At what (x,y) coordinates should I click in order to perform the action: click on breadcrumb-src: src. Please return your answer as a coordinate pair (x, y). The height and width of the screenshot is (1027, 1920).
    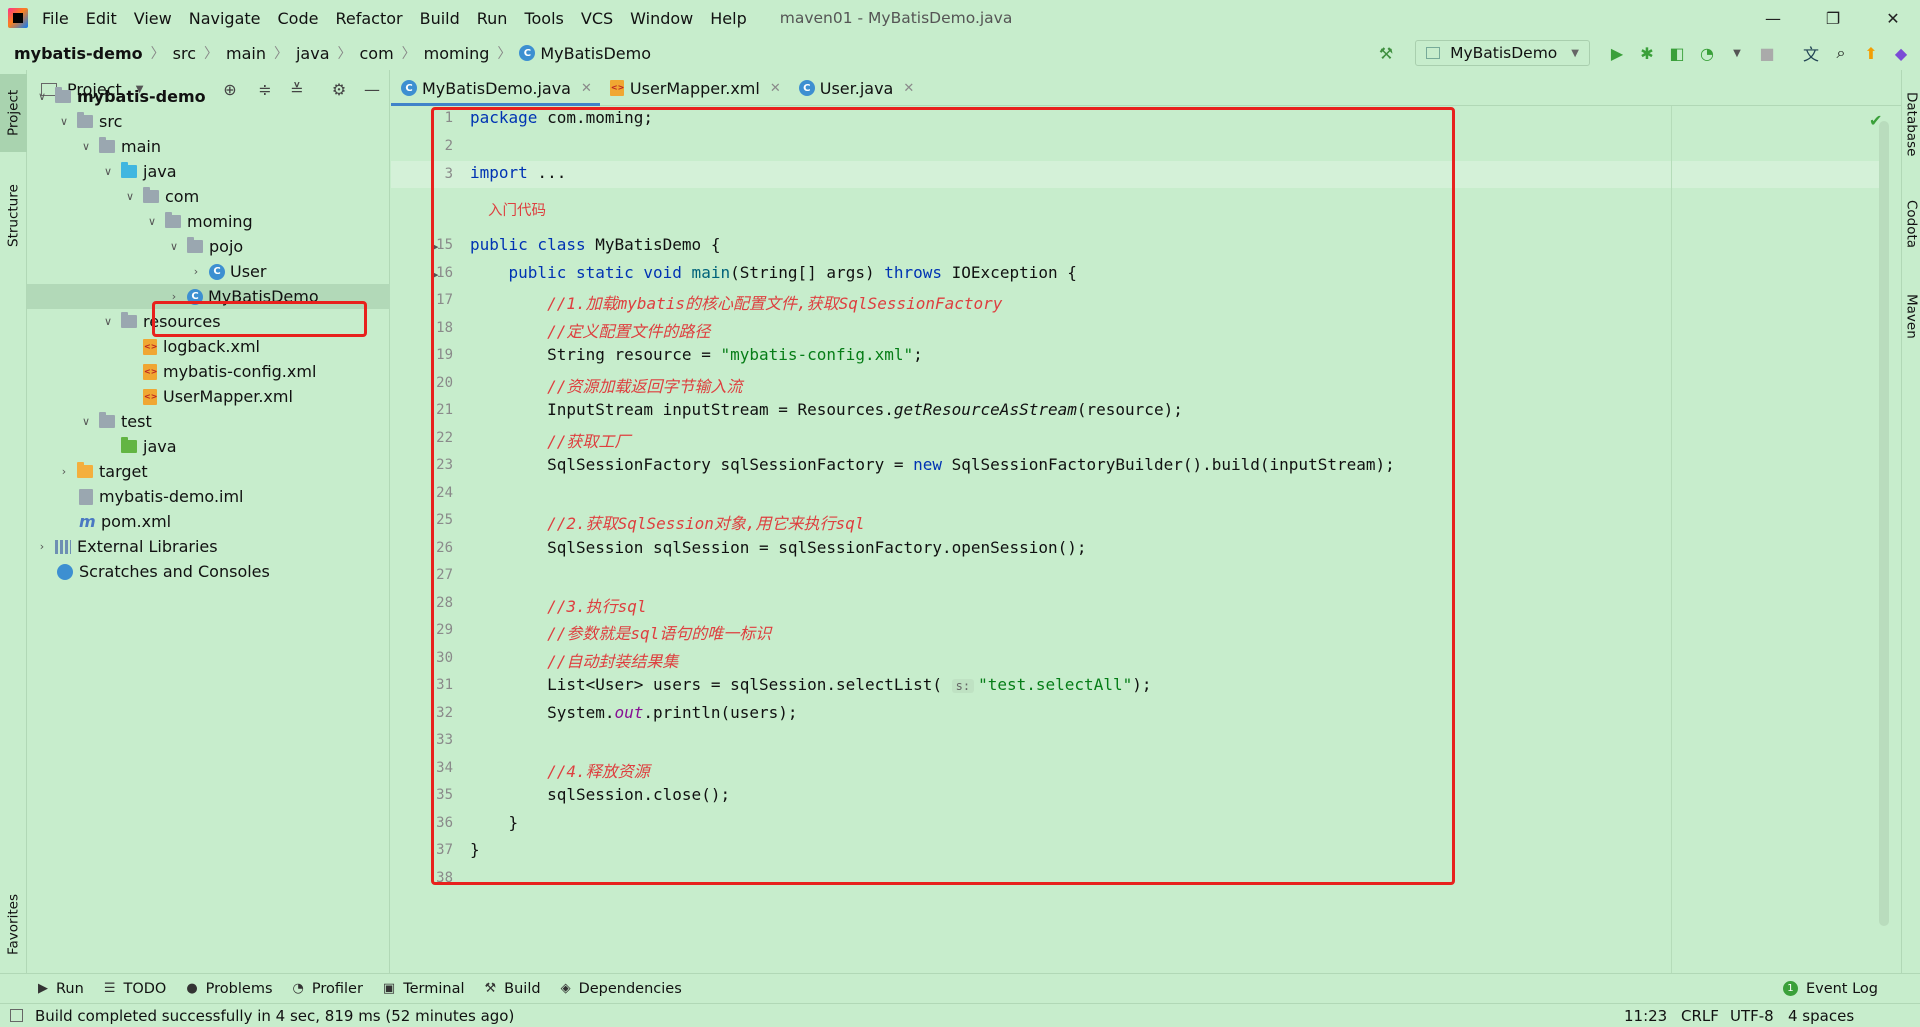
    Looking at the image, I should click on (184, 53).